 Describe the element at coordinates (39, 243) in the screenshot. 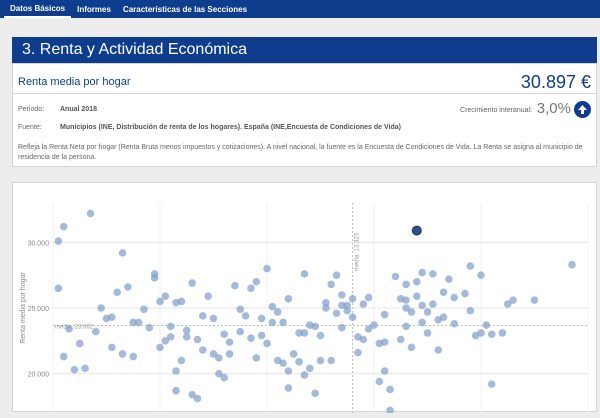

I see `y-tick-label: 30.000` at that location.